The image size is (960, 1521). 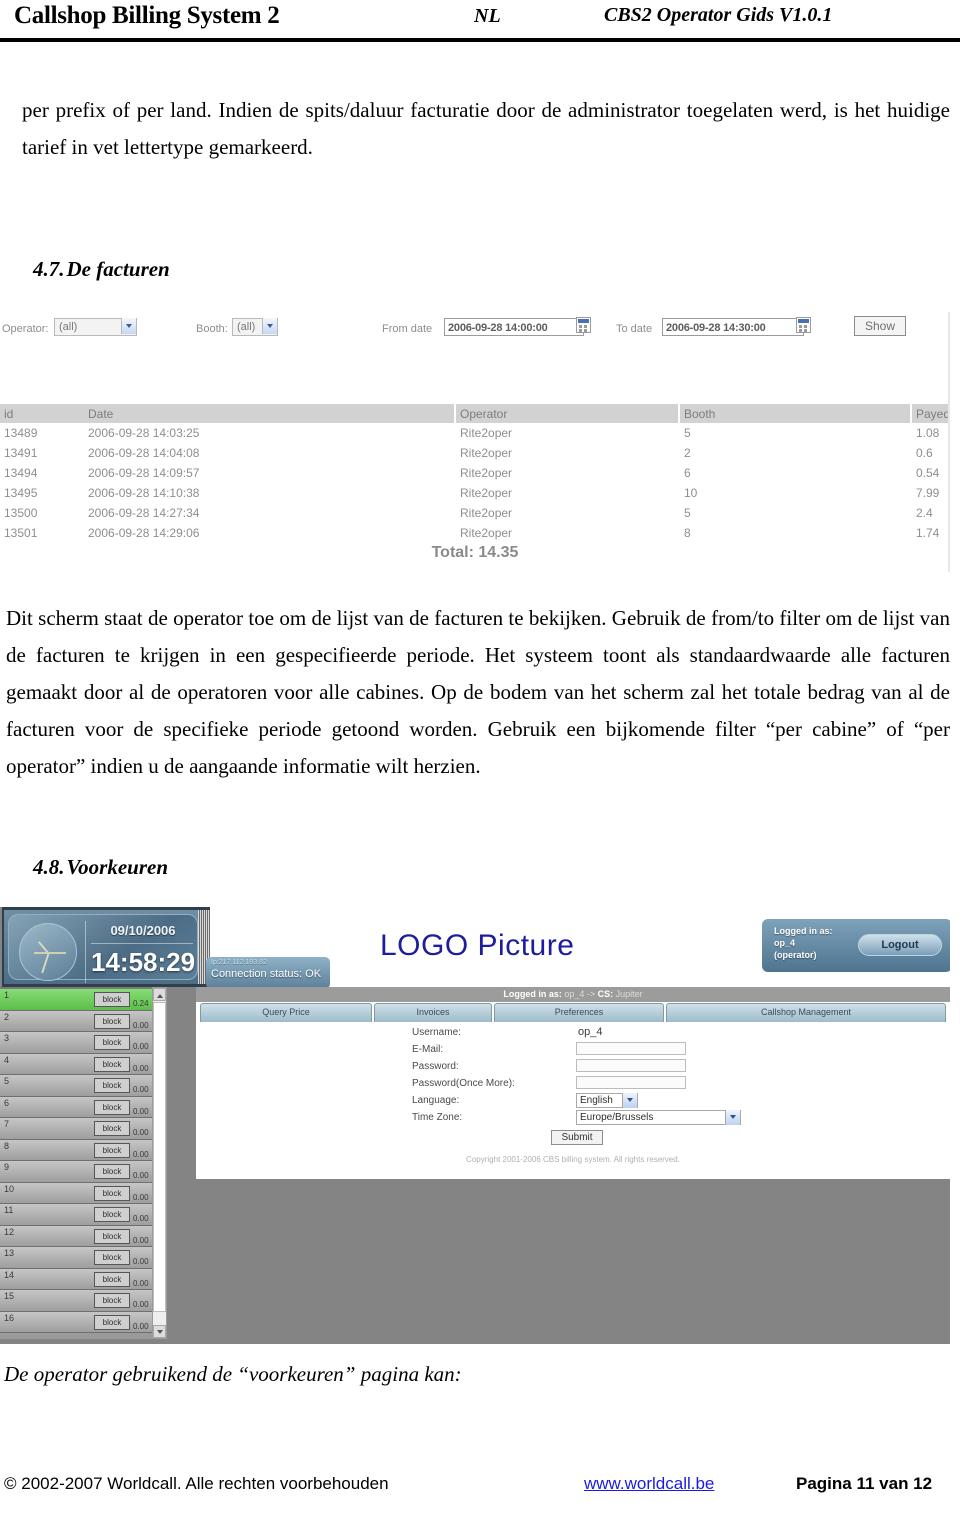 I want to click on tab-query-price: Query Price, so click(x=286, y=1012).